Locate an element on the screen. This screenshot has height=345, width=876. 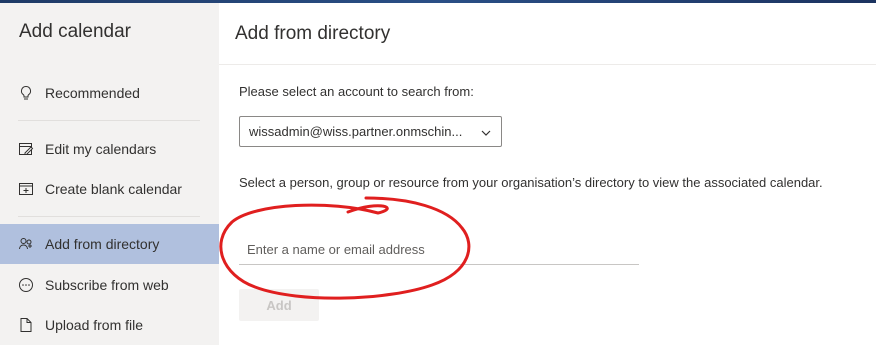
lightbulb-icon is located at coordinates (26, 93).